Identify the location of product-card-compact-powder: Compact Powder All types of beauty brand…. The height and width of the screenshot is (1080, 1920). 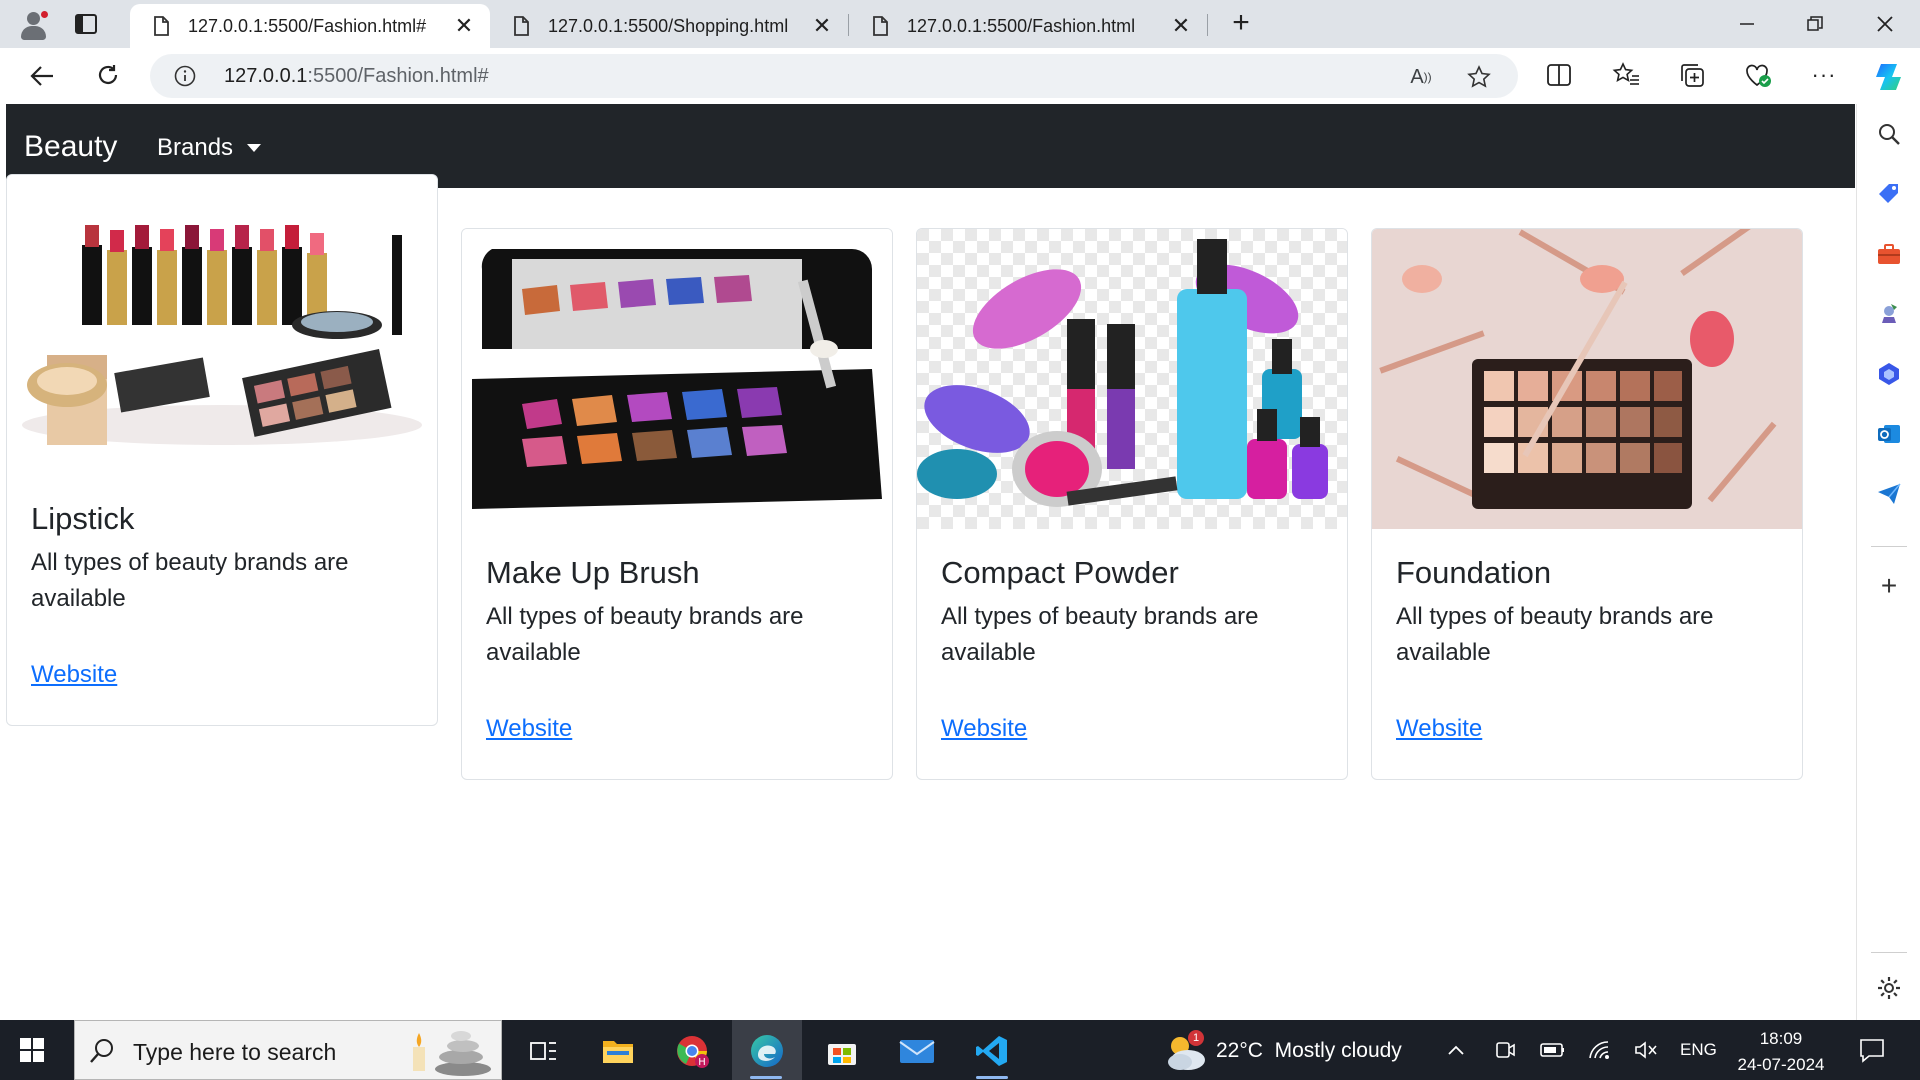
(1132, 504).